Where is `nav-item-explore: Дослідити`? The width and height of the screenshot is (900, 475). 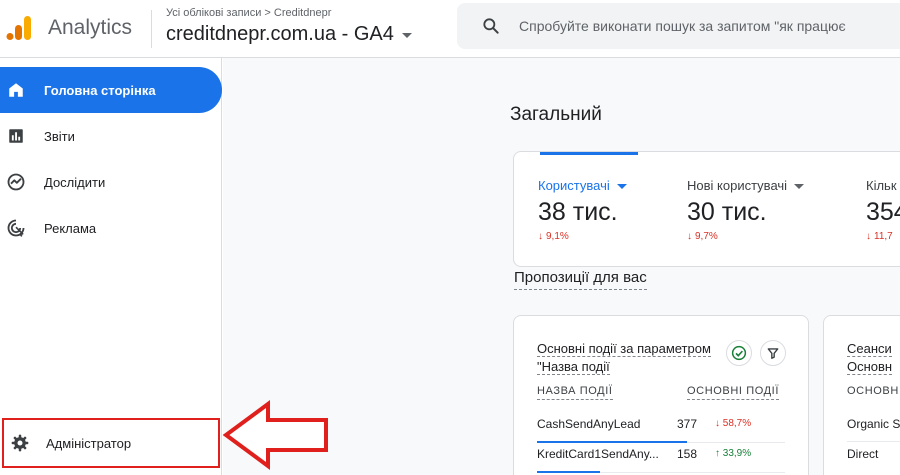
nav-item-explore: Дослідити is located at coordinates (111, 182).